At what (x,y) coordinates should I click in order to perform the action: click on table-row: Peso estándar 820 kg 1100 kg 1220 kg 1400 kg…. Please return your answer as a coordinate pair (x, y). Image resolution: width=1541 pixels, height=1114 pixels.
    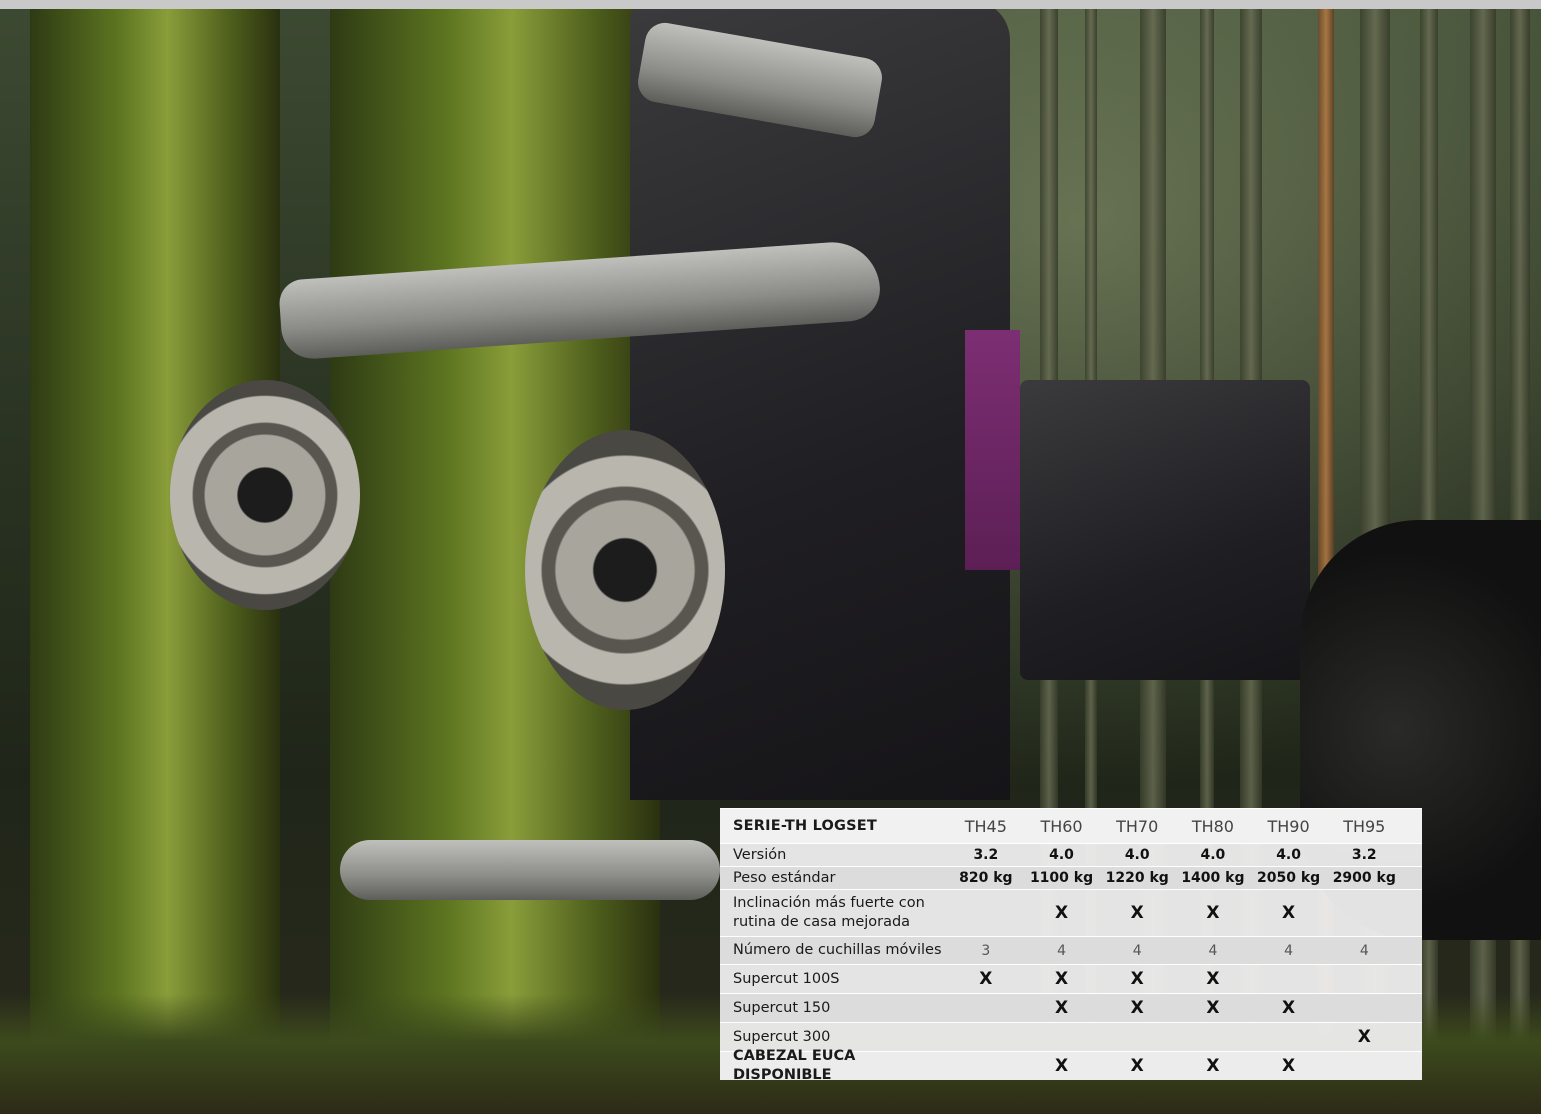
    Looking at the image, I should click on (1071, 877).